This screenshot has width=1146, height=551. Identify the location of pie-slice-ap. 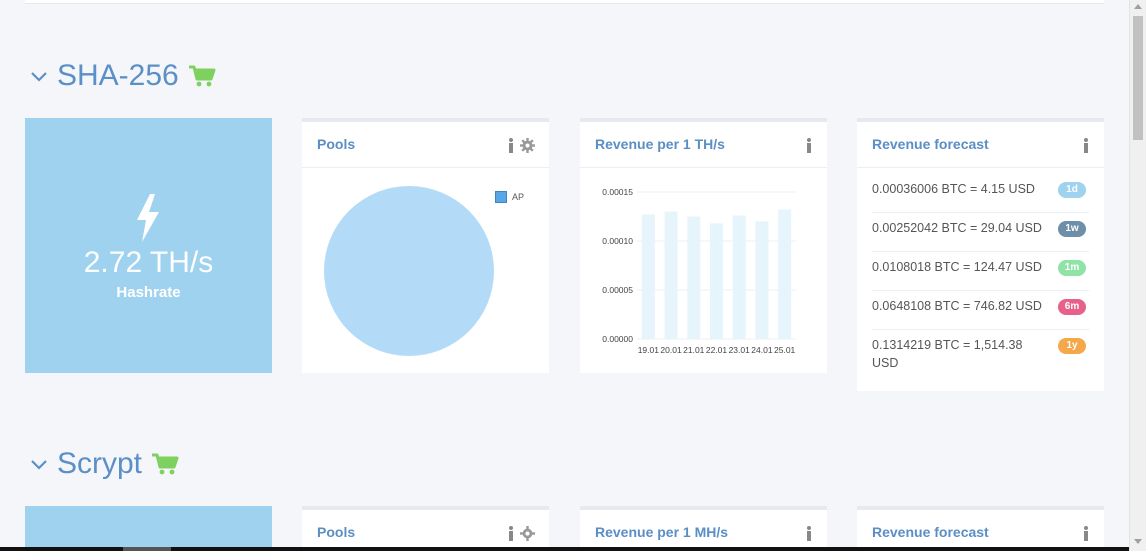
(409, 271).